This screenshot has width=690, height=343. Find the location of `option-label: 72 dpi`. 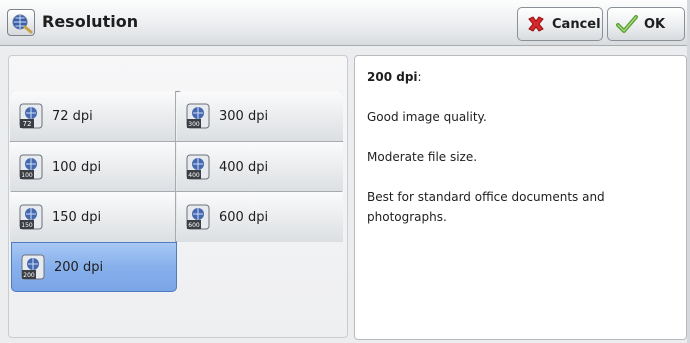

option-label: 72 dpi is located at coordinates (72, 116).